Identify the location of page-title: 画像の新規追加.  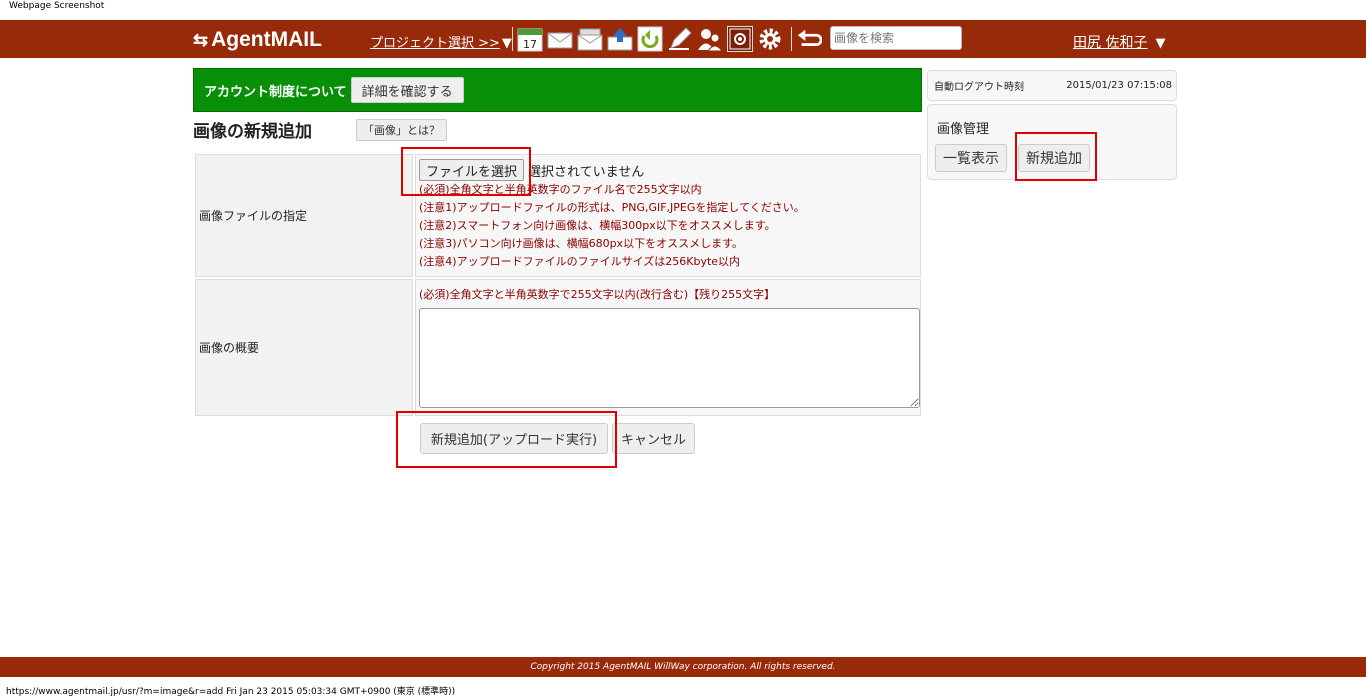
(252, 132).